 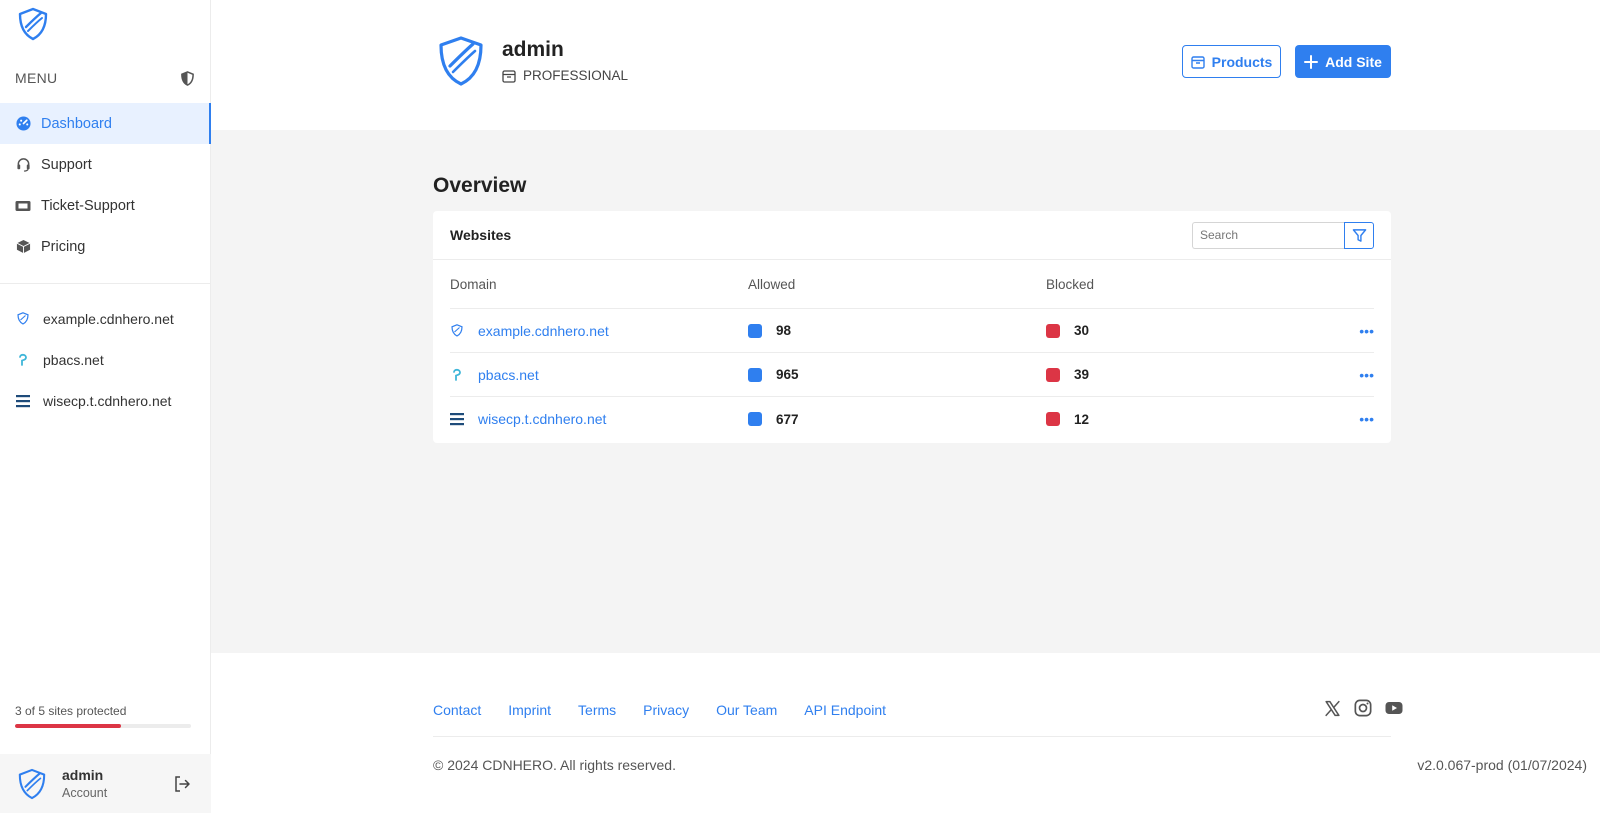 What do you see at coordinates (480, 185) in the screenshot?
I see `overview-title: Overview` at bounding box center [480, 185].